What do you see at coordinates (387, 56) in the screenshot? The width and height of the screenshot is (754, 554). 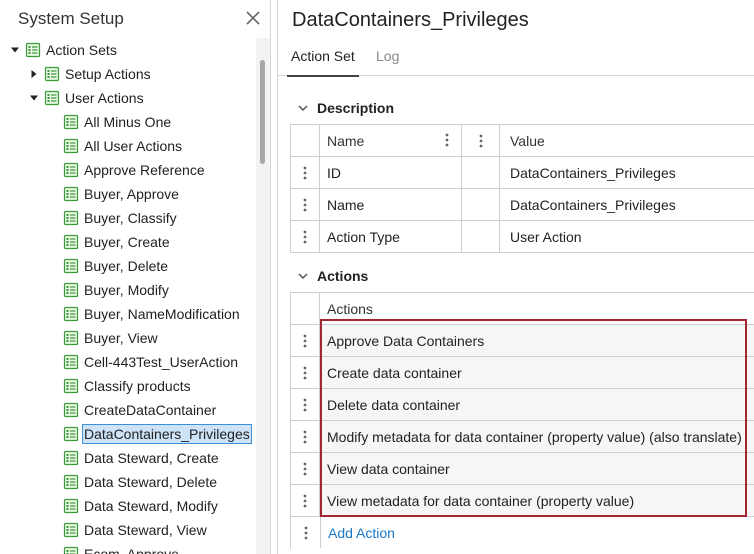 I see `tab-log: Log` at bounding box center [387, 56].